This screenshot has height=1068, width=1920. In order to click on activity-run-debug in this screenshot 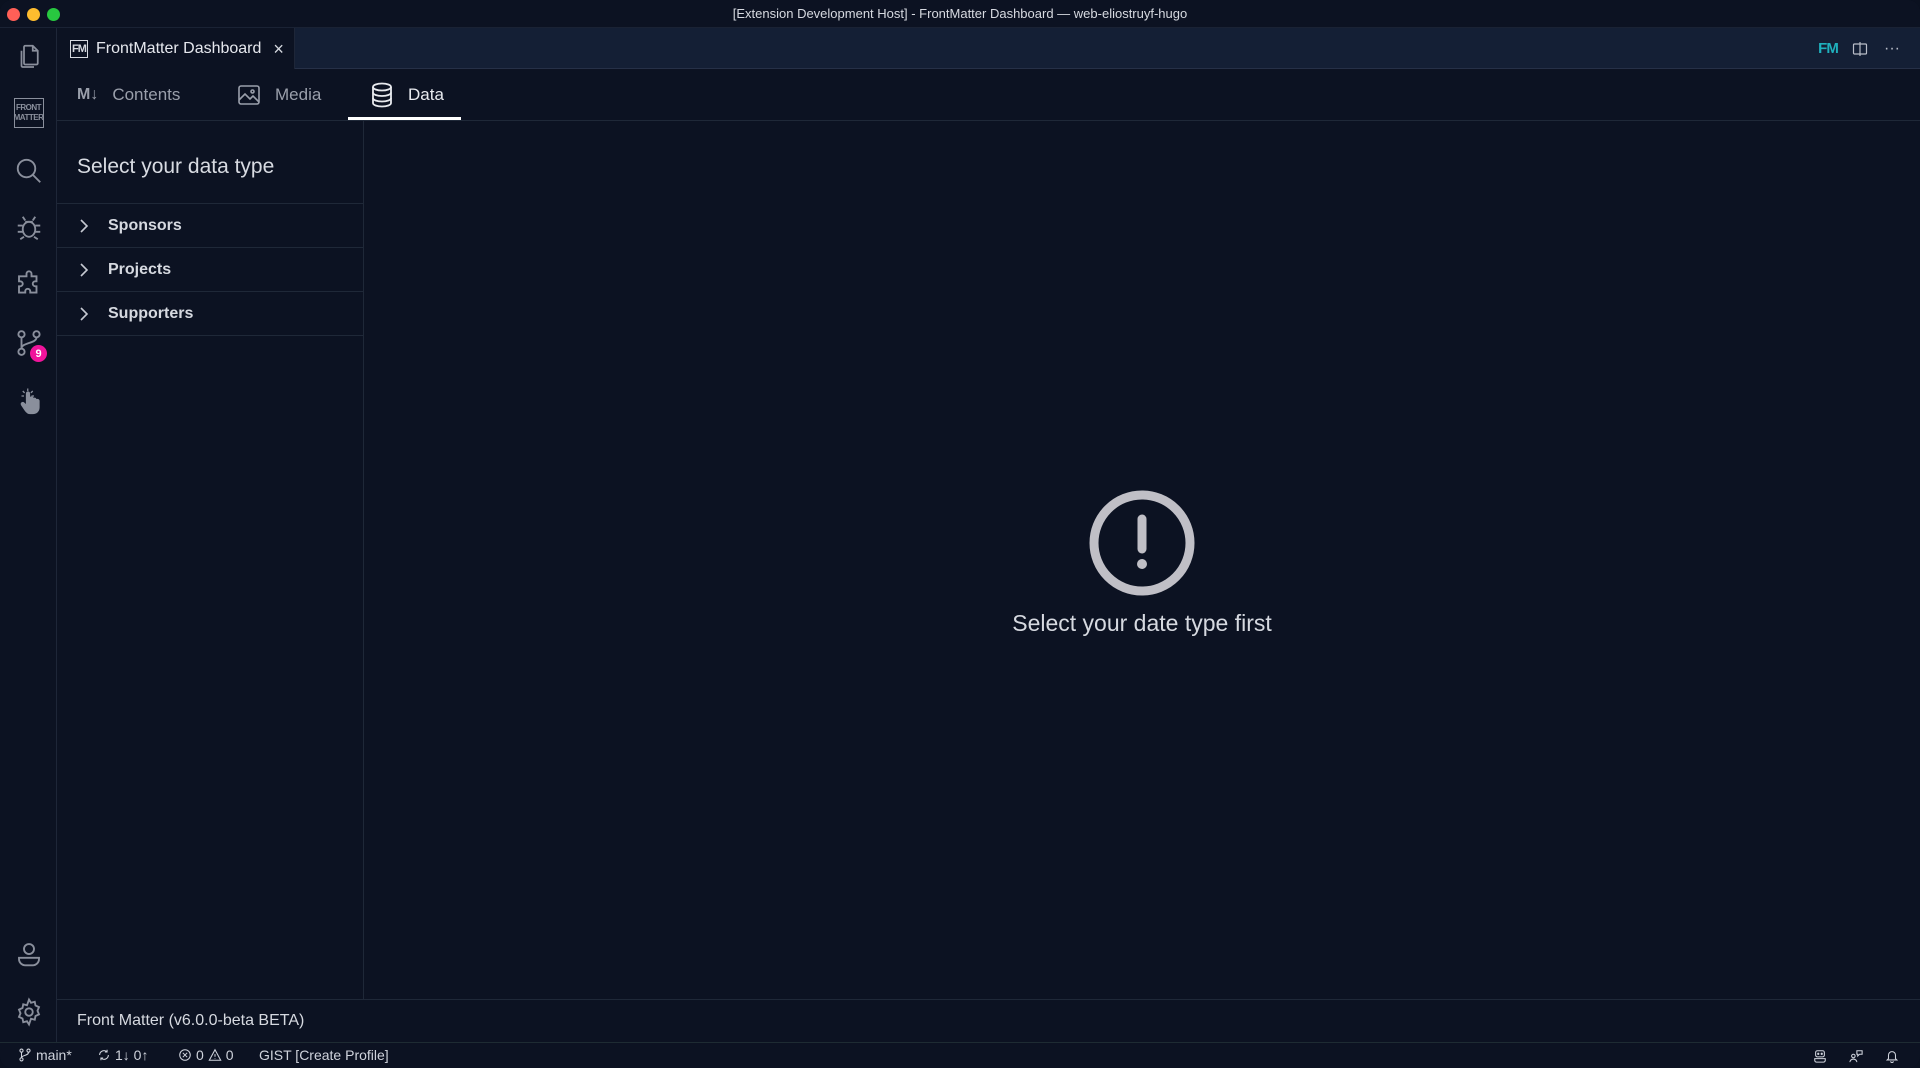, I will do `click(28, 228)`.